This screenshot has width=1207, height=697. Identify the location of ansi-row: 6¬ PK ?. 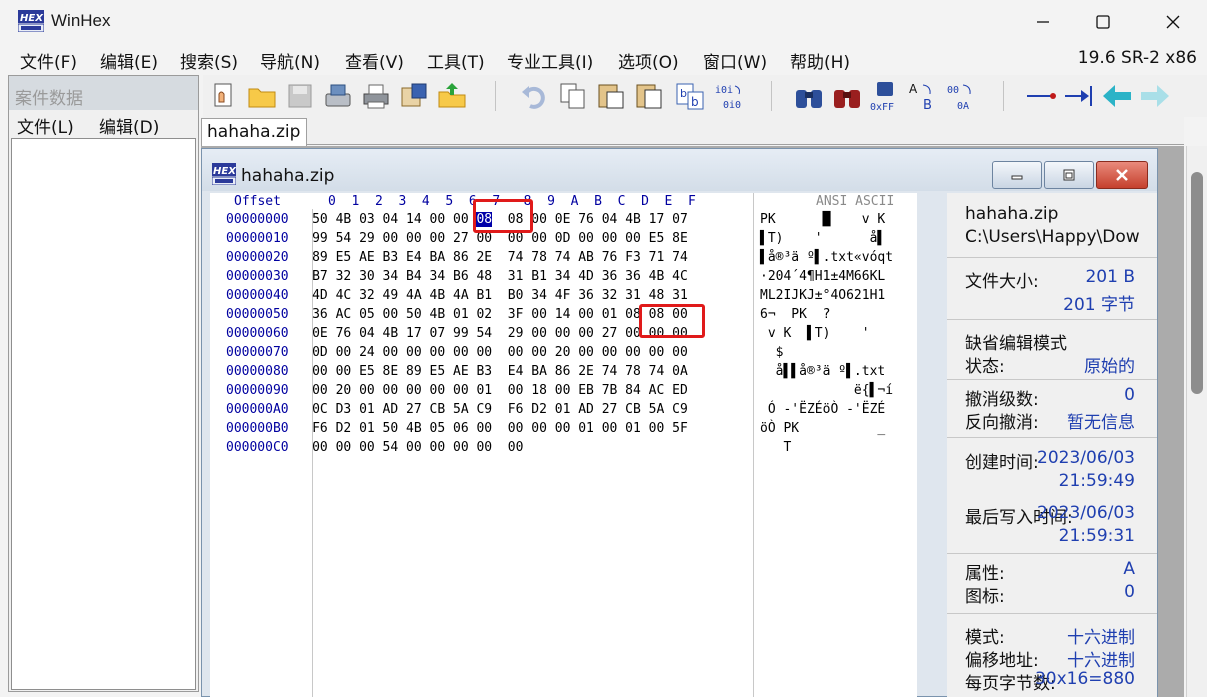
(795, 314).